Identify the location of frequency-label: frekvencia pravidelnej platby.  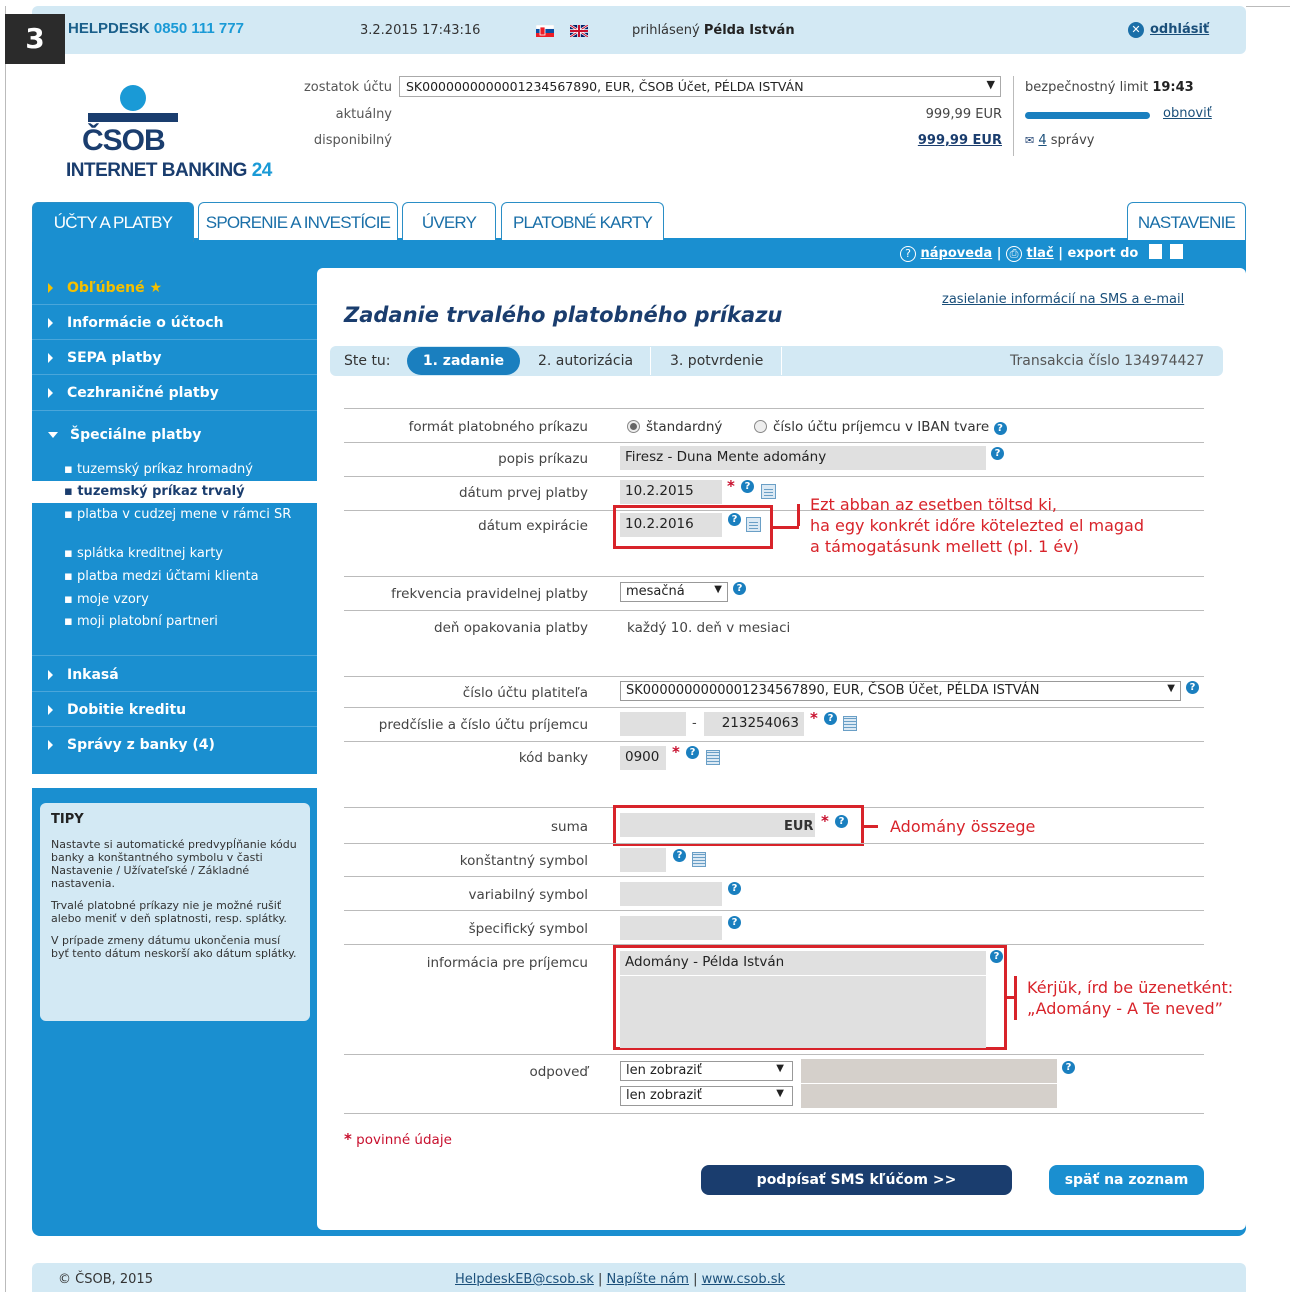
(489, 594).